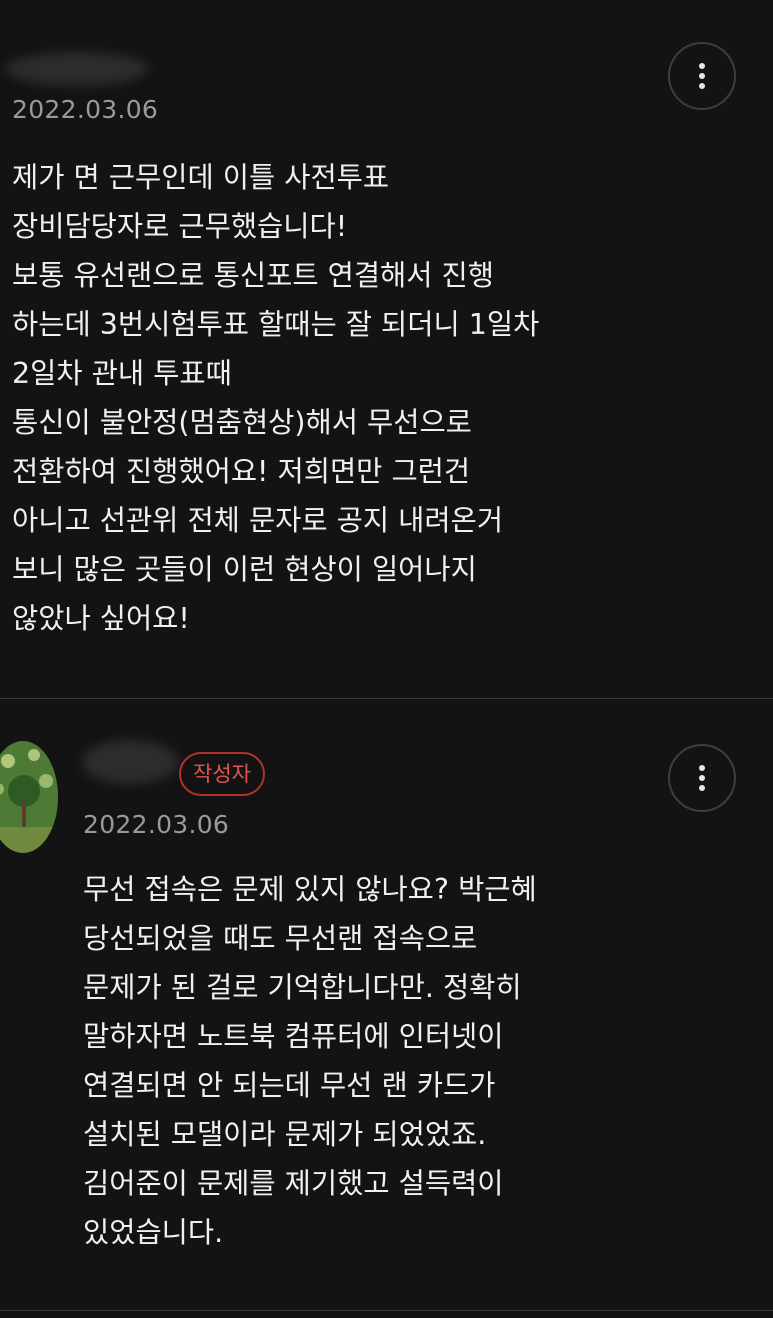  Describe the element at coordinates (276, 324) in the screenshot. I see `comment-line: 하는데 3번시험투표 할때는 잘 되더니 1일차` at that location.